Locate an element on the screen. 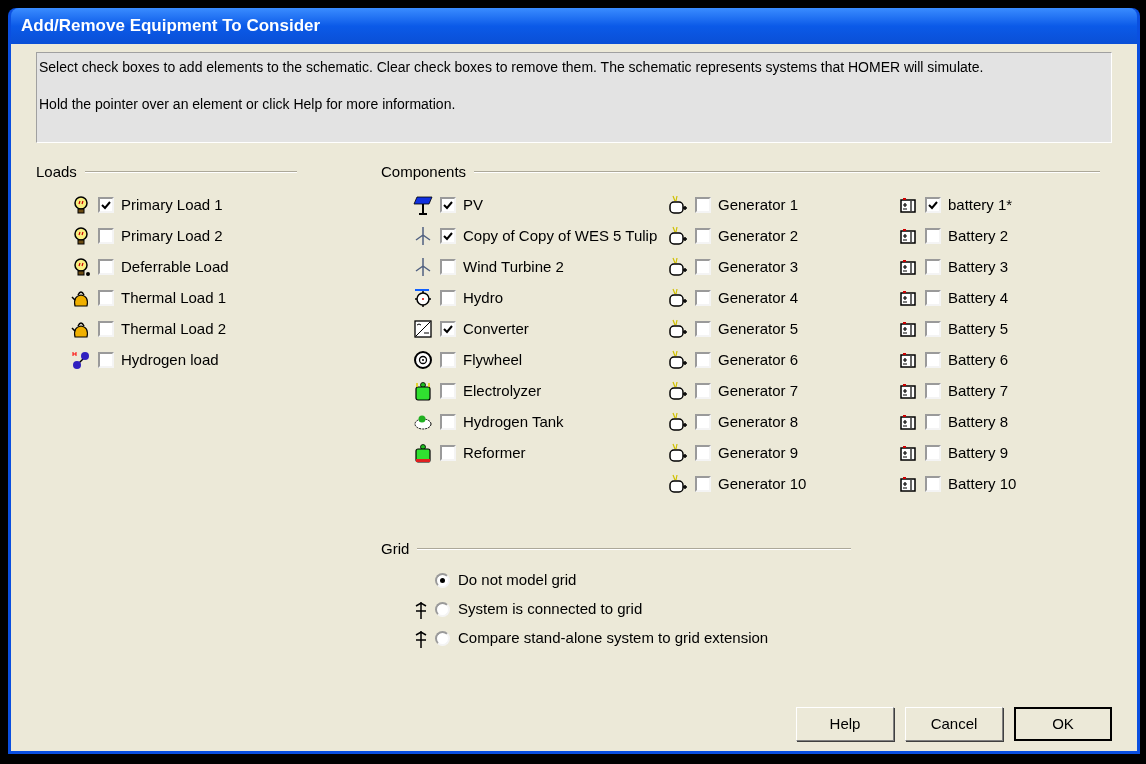  checkbox-label: Converter is located at coordinates (496, 328).